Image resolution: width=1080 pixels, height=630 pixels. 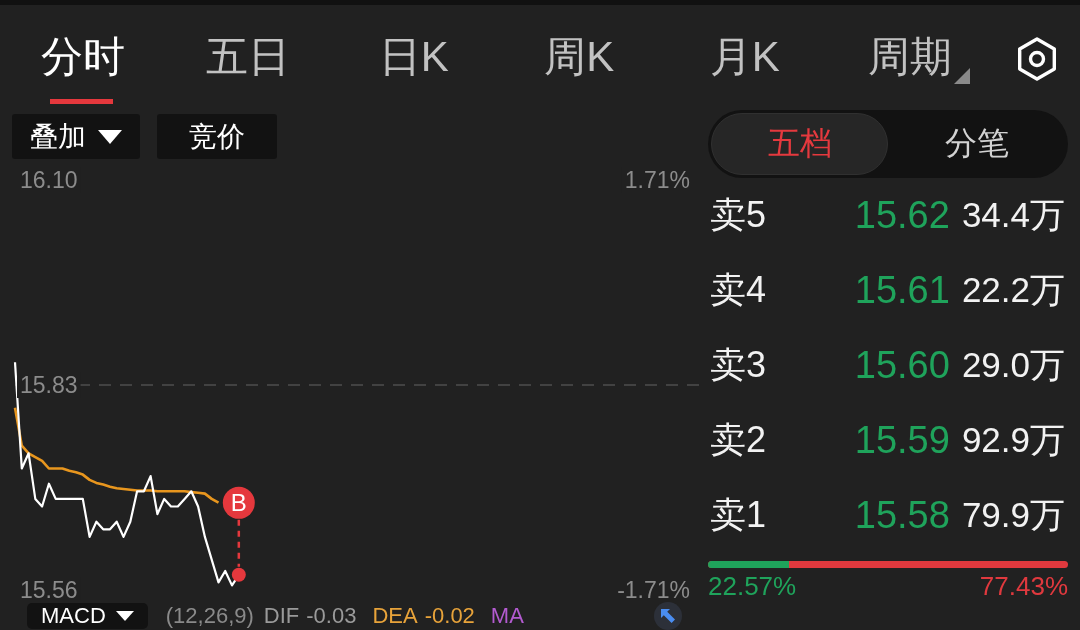 What do you see at coordinates (76, 136) in the screenshot?
I see `overlay-dropdown: 叠加` at bounding box center [76, 136].